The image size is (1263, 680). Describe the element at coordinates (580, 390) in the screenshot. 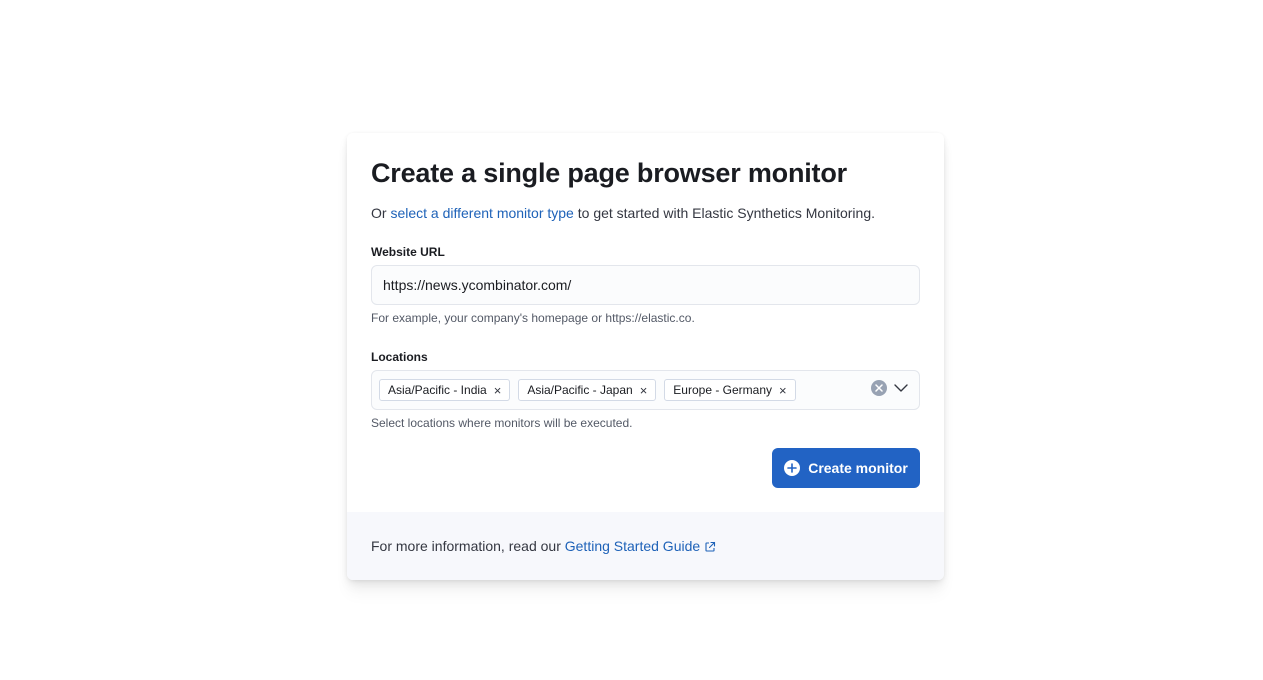

I see `location-pill-label: Asia/Pacific - Japan` at that location.